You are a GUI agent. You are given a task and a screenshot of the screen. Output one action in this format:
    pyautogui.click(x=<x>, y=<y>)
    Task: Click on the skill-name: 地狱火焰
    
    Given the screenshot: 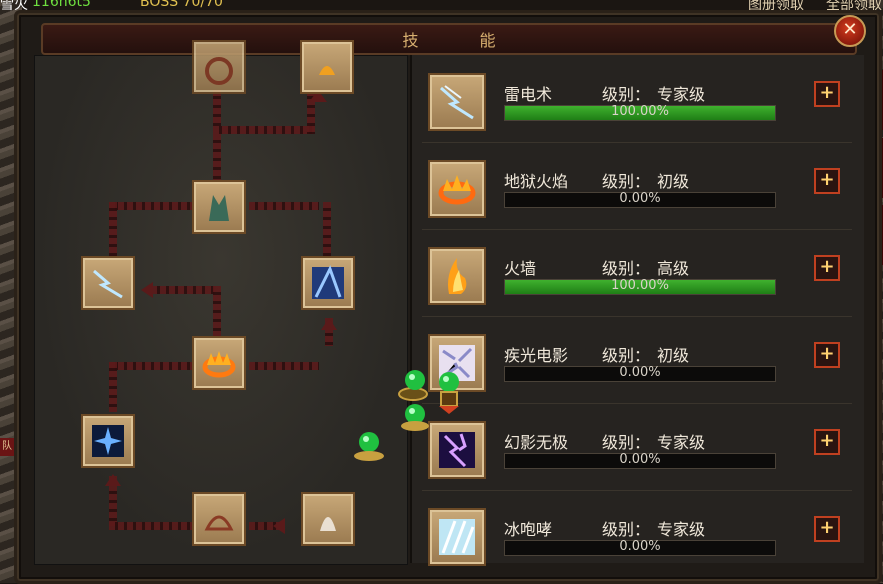 What is the action you would take?
    pyautogui.click(x=536, y=181)
    